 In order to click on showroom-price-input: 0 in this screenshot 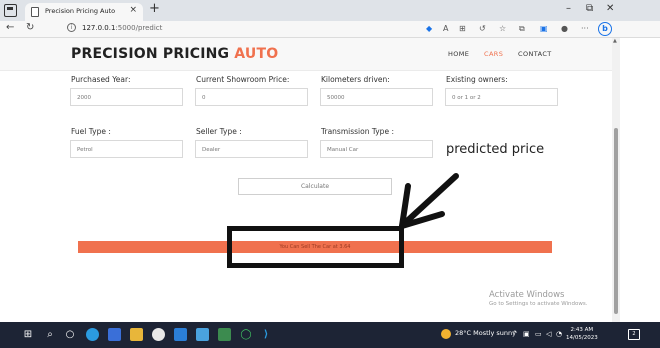, I will do `click(251, 97)`.